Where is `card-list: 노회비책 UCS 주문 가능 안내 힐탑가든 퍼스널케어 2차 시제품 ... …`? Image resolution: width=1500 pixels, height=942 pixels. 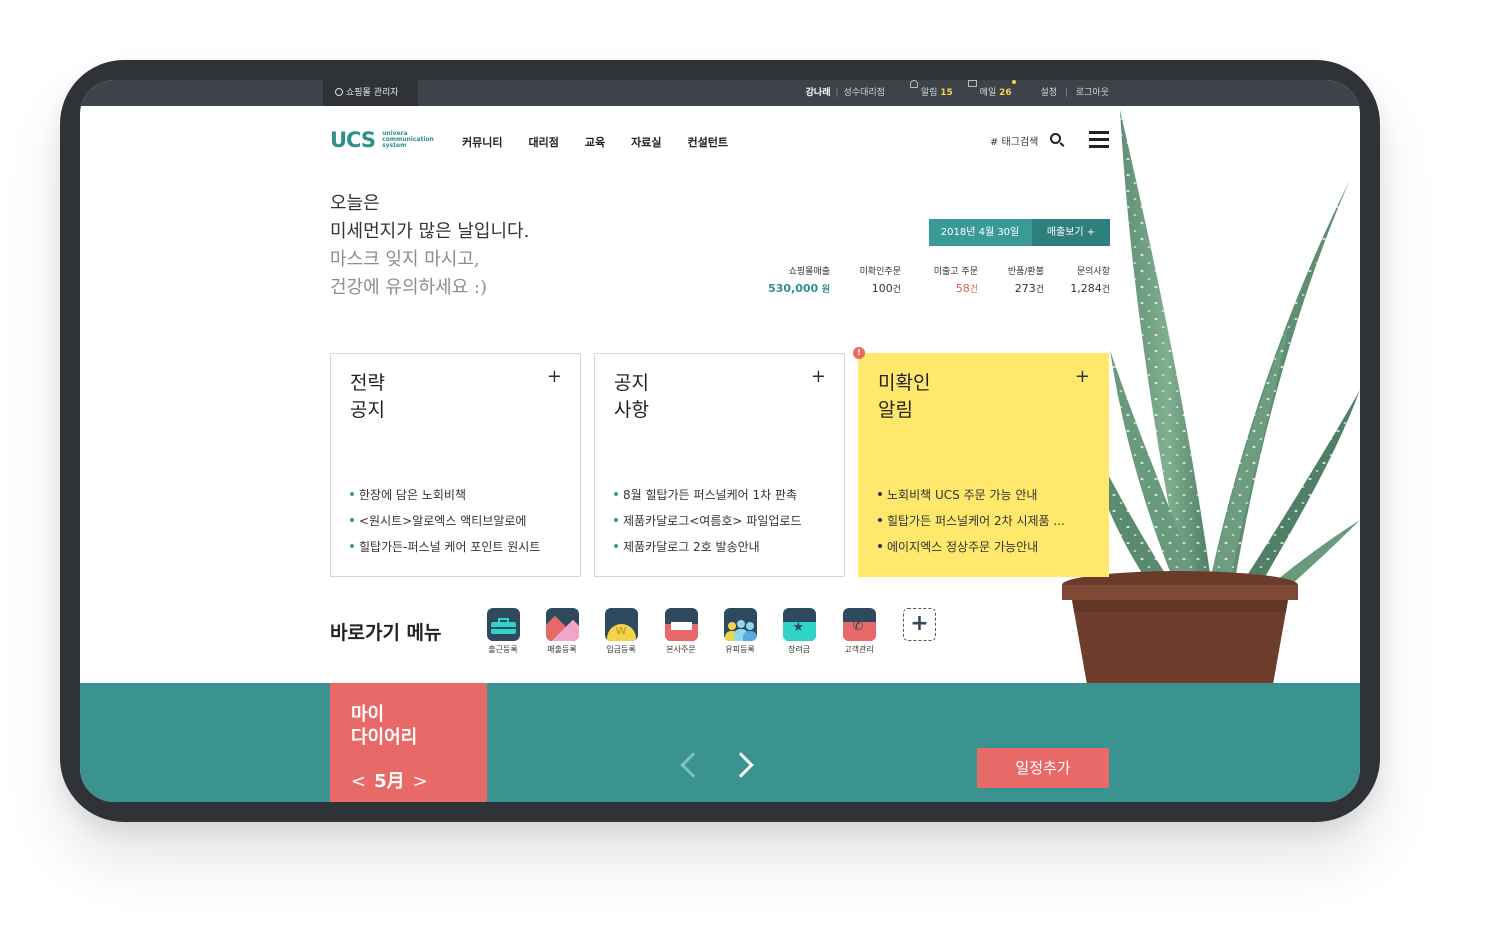 card-list: 노회비책 UCS 주문 가능 안내 힐탑가든 퍼스널케어 2차 시제품 ... … is located at coordinates (971, 521).